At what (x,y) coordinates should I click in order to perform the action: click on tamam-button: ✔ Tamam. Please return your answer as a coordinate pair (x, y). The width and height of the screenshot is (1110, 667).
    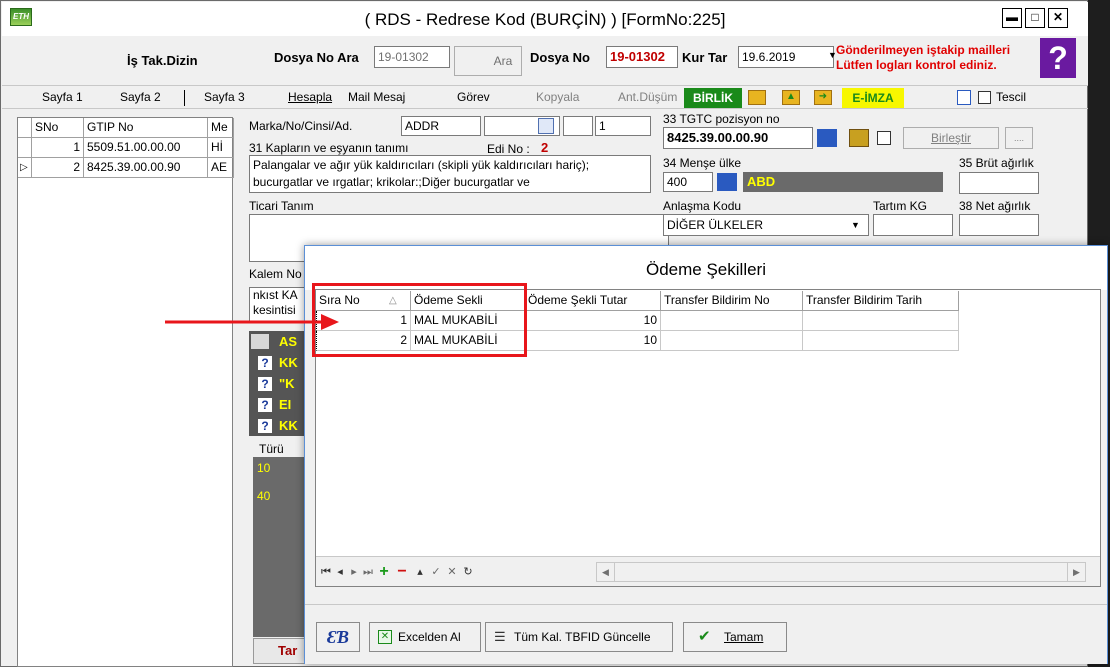
    Looking at the image, I should click on (735, 637).